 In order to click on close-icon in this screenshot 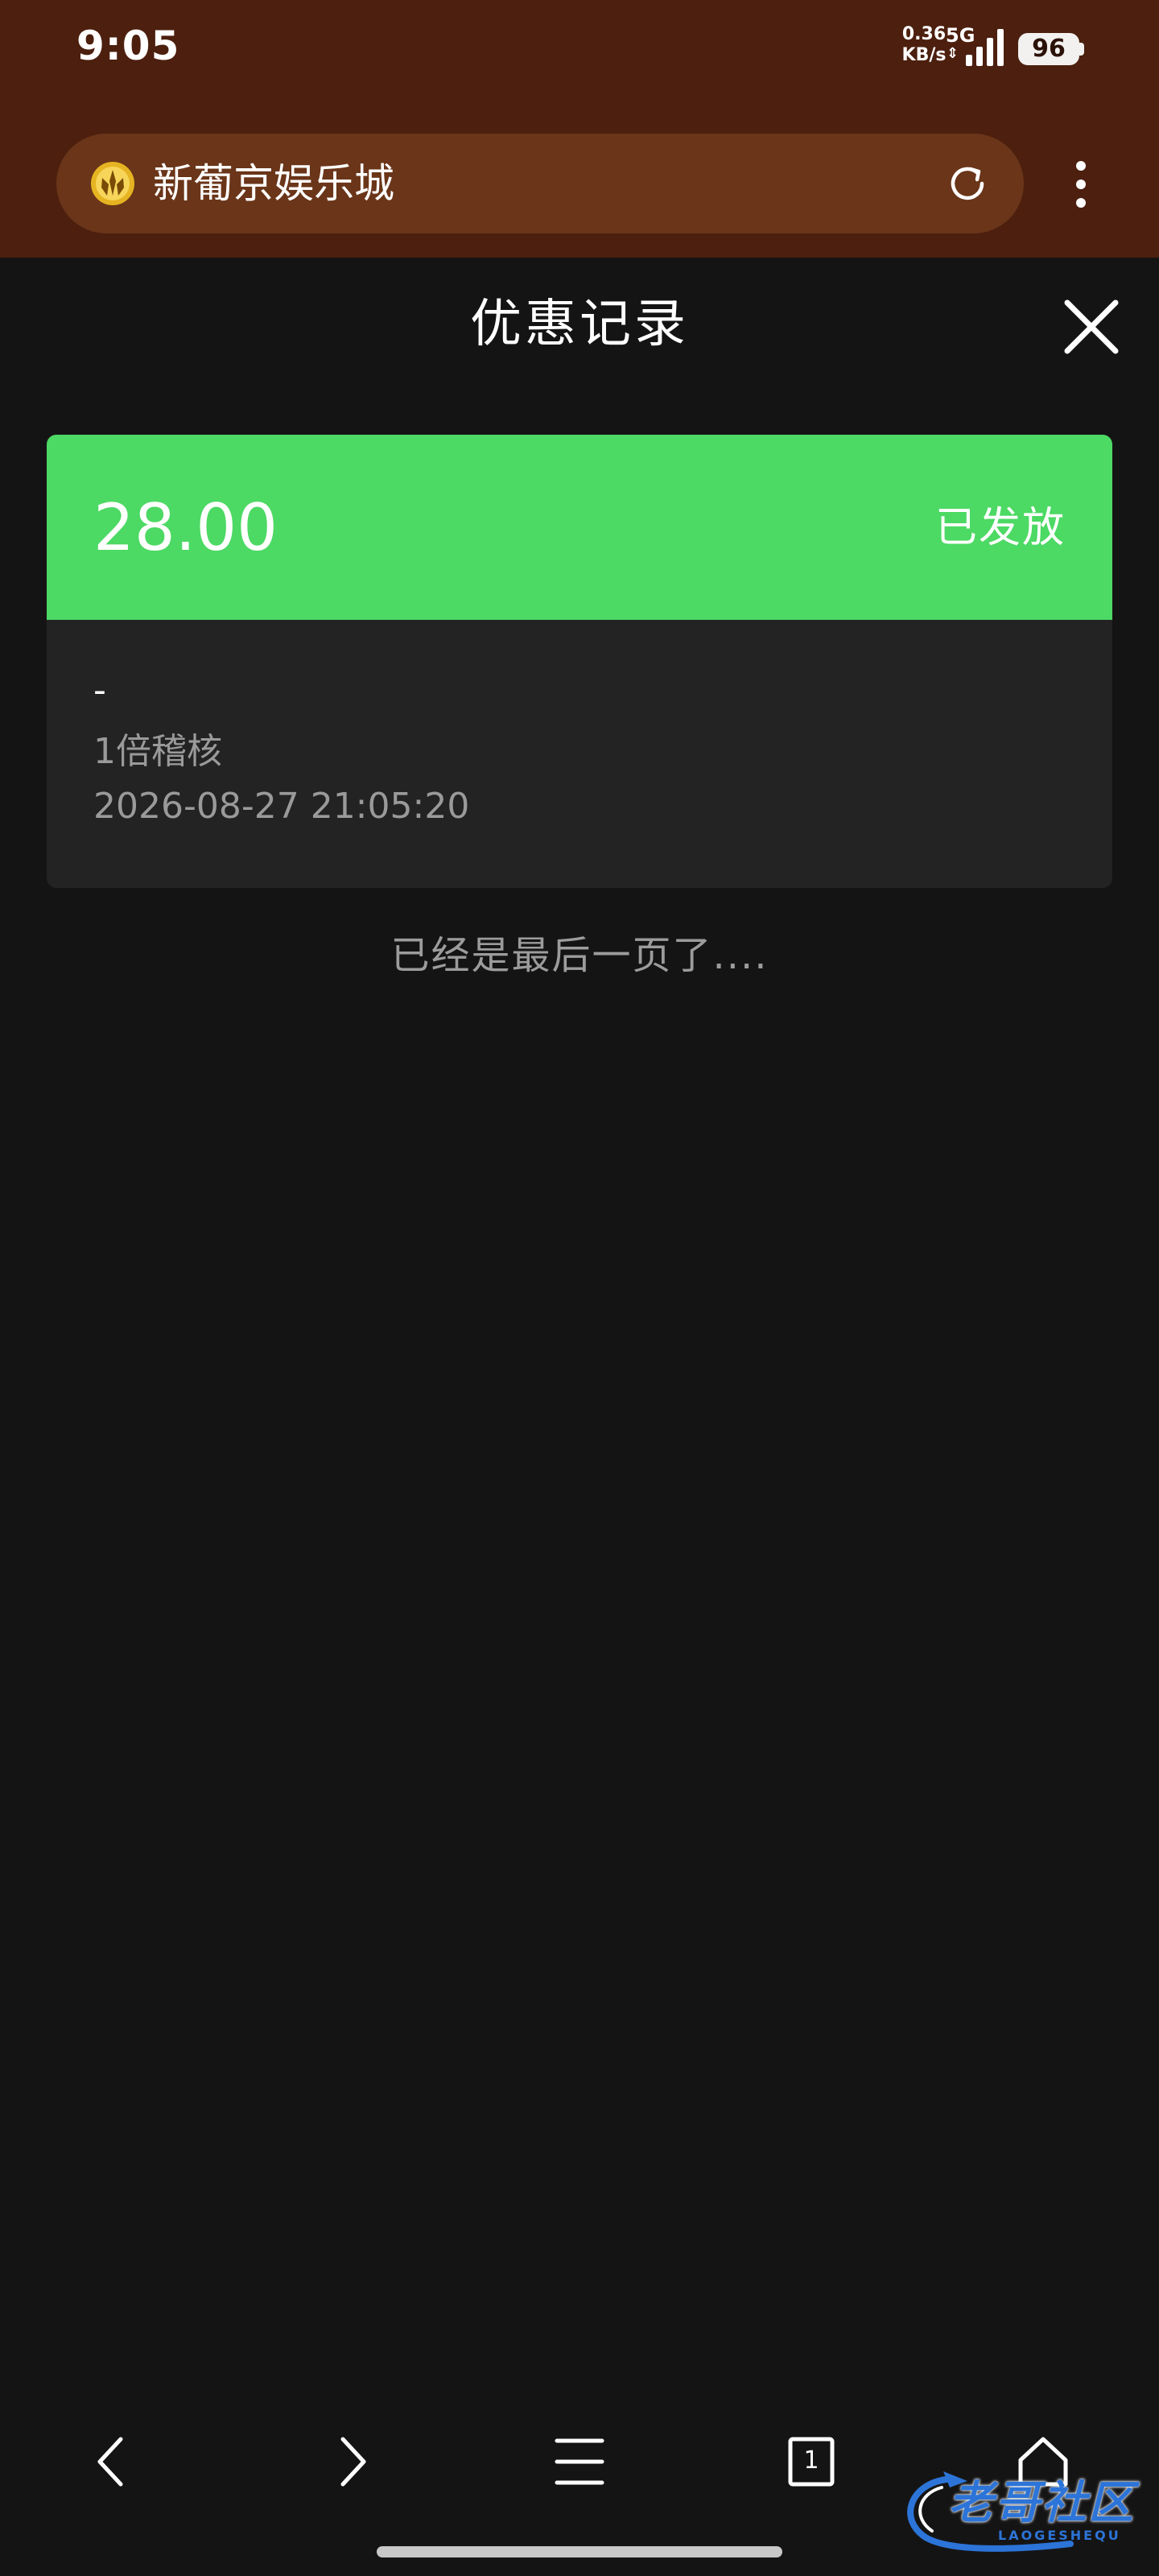, I will do `click(1091, 326)`.